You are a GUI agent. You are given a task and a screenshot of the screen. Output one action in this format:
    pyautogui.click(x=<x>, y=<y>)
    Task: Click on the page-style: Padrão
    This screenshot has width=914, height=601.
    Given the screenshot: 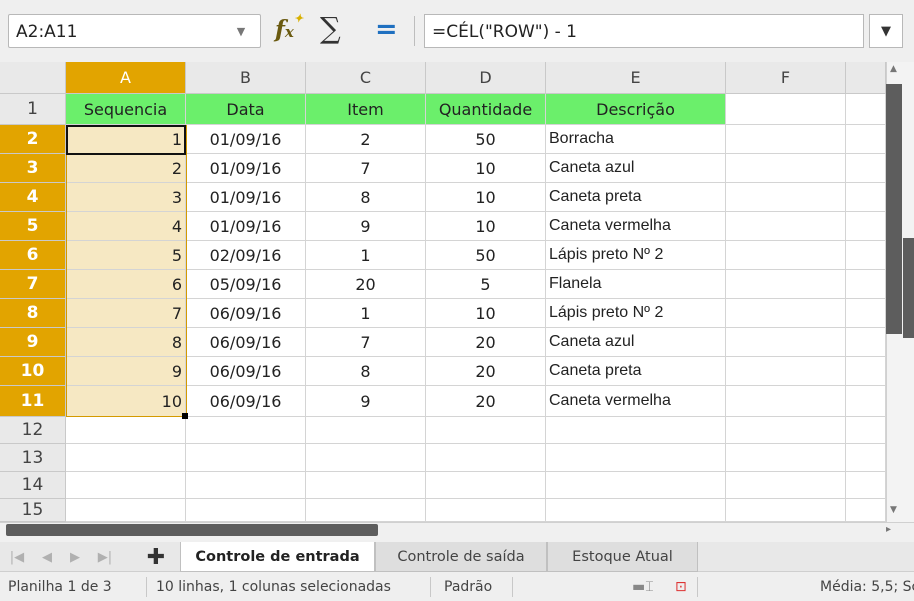 What is the action you would take?
    pyautogui.click(x=468, y=586)
    